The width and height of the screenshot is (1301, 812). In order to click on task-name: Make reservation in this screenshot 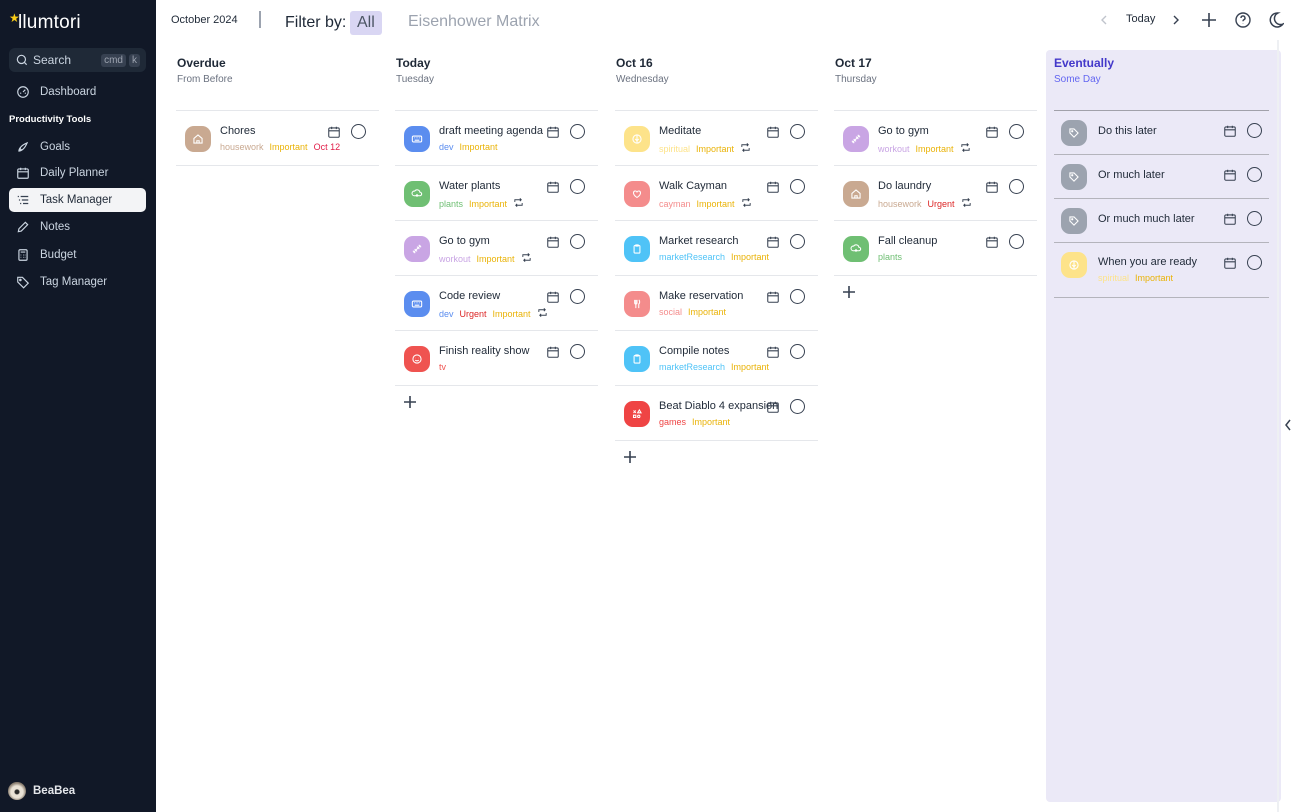, I will do `click(701, 296)`.